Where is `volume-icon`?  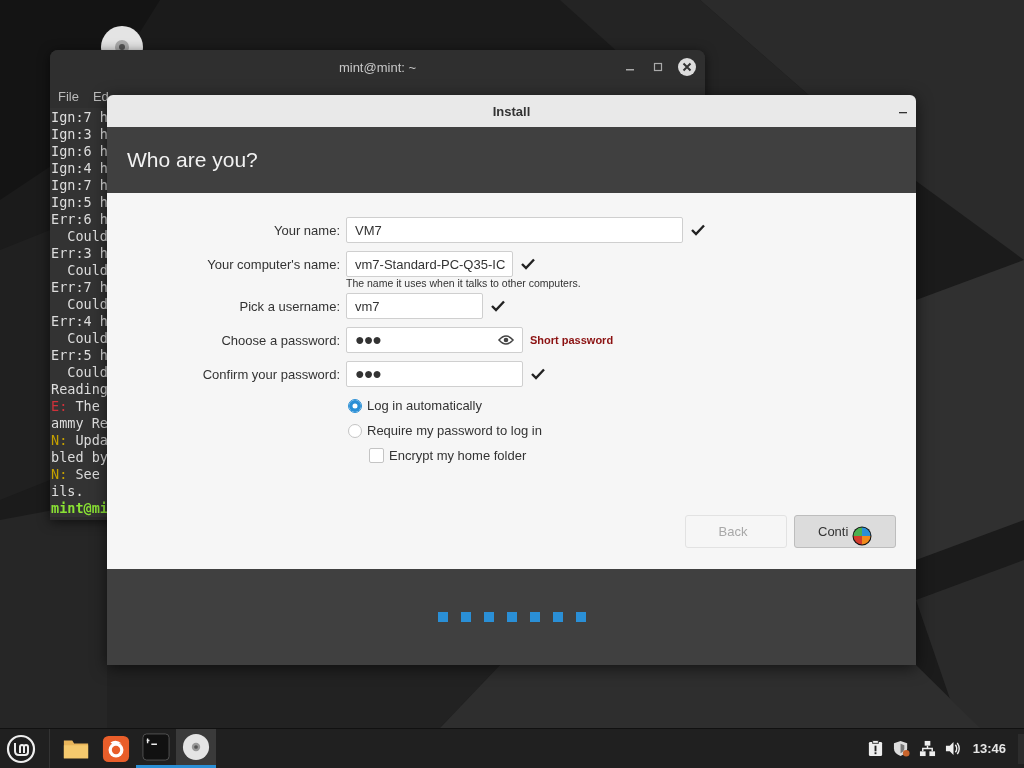
volume-icon is located at coordinates (953, 748).